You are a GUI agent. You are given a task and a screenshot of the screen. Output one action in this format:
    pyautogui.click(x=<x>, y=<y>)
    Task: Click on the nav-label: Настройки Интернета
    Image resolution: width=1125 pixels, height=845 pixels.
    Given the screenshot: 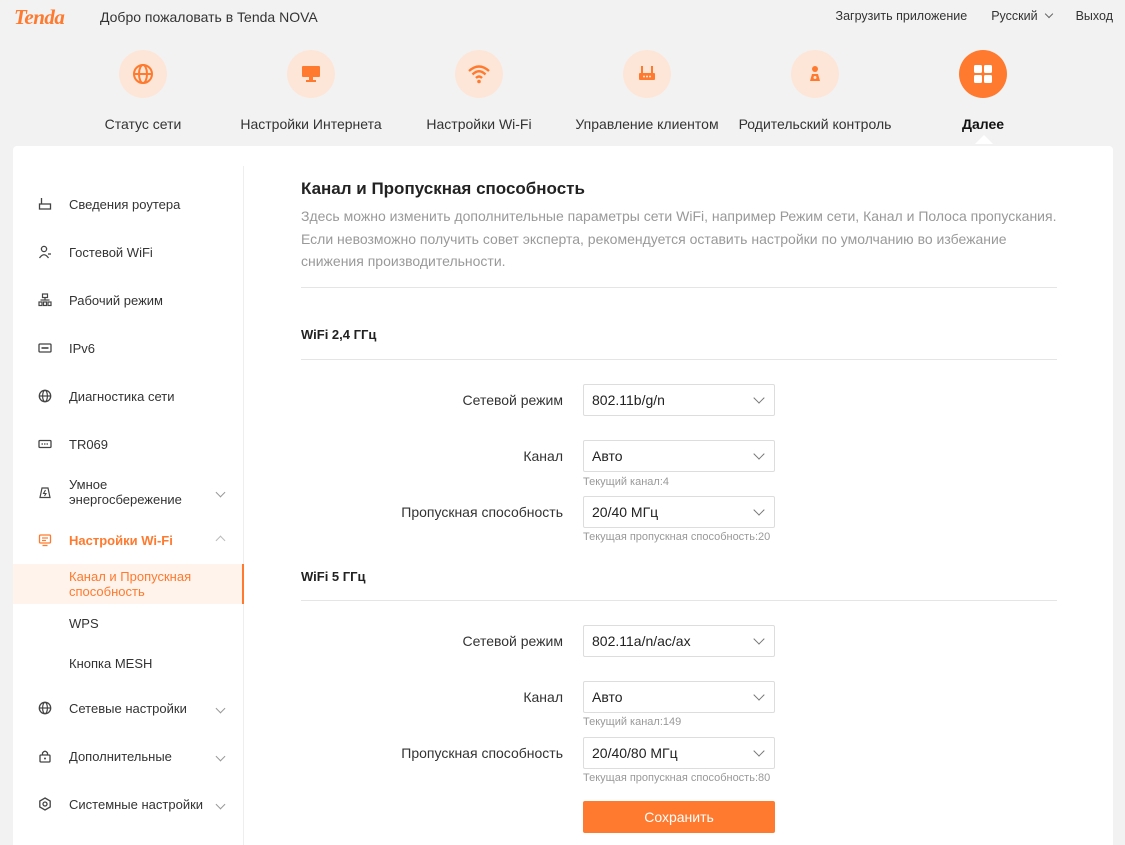 What is the action you would take?
    pyautogui.click(x=311, y=124)
    